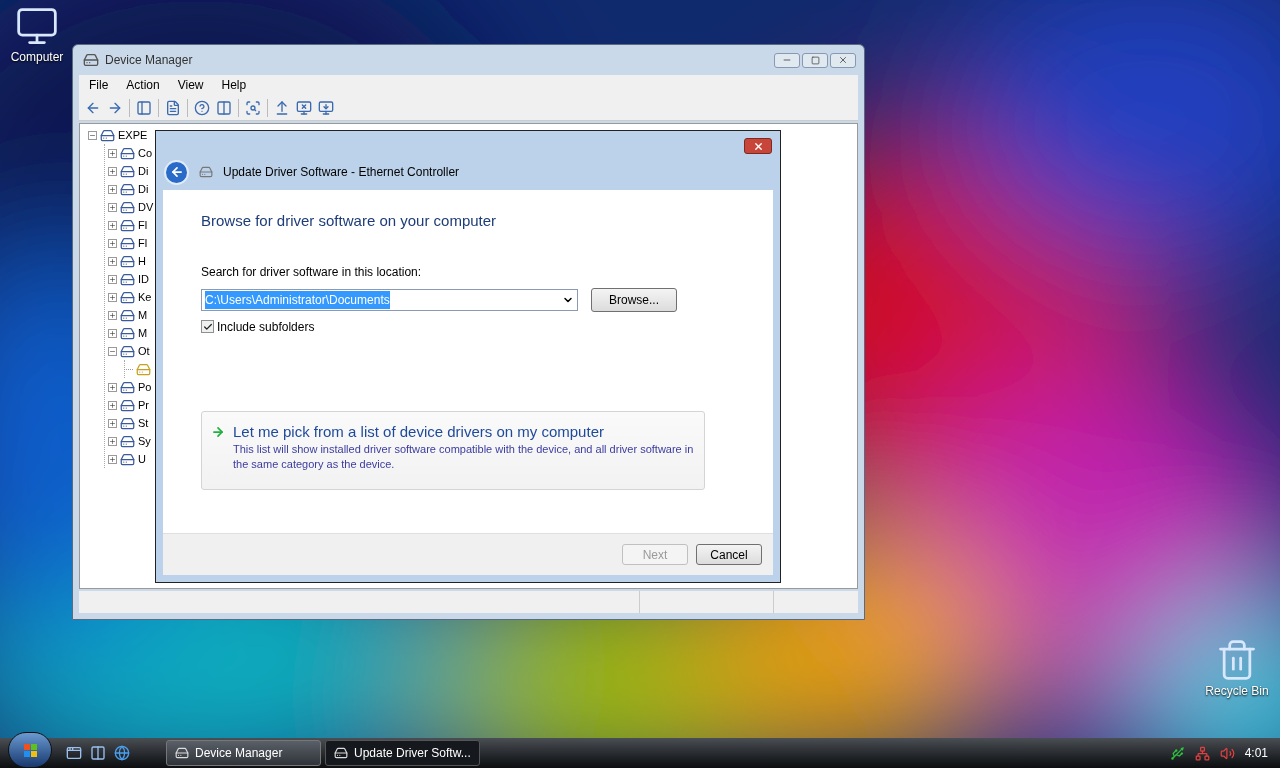 The width and height of the screenshot is (1280, 768). What do you see at coordinates (234, 85) in the screenshot?
I see `menu-item: Help` at bounding box center [234, 85].